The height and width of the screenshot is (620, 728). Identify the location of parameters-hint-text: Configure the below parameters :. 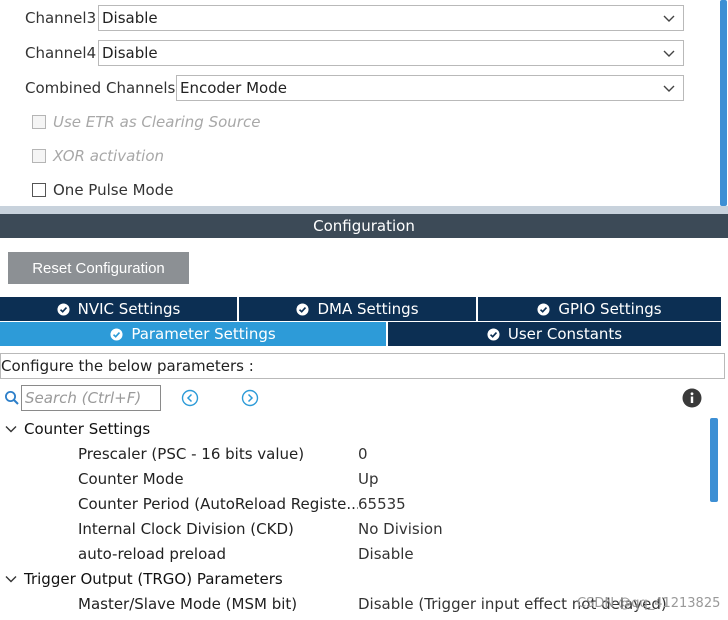
(127, 366).